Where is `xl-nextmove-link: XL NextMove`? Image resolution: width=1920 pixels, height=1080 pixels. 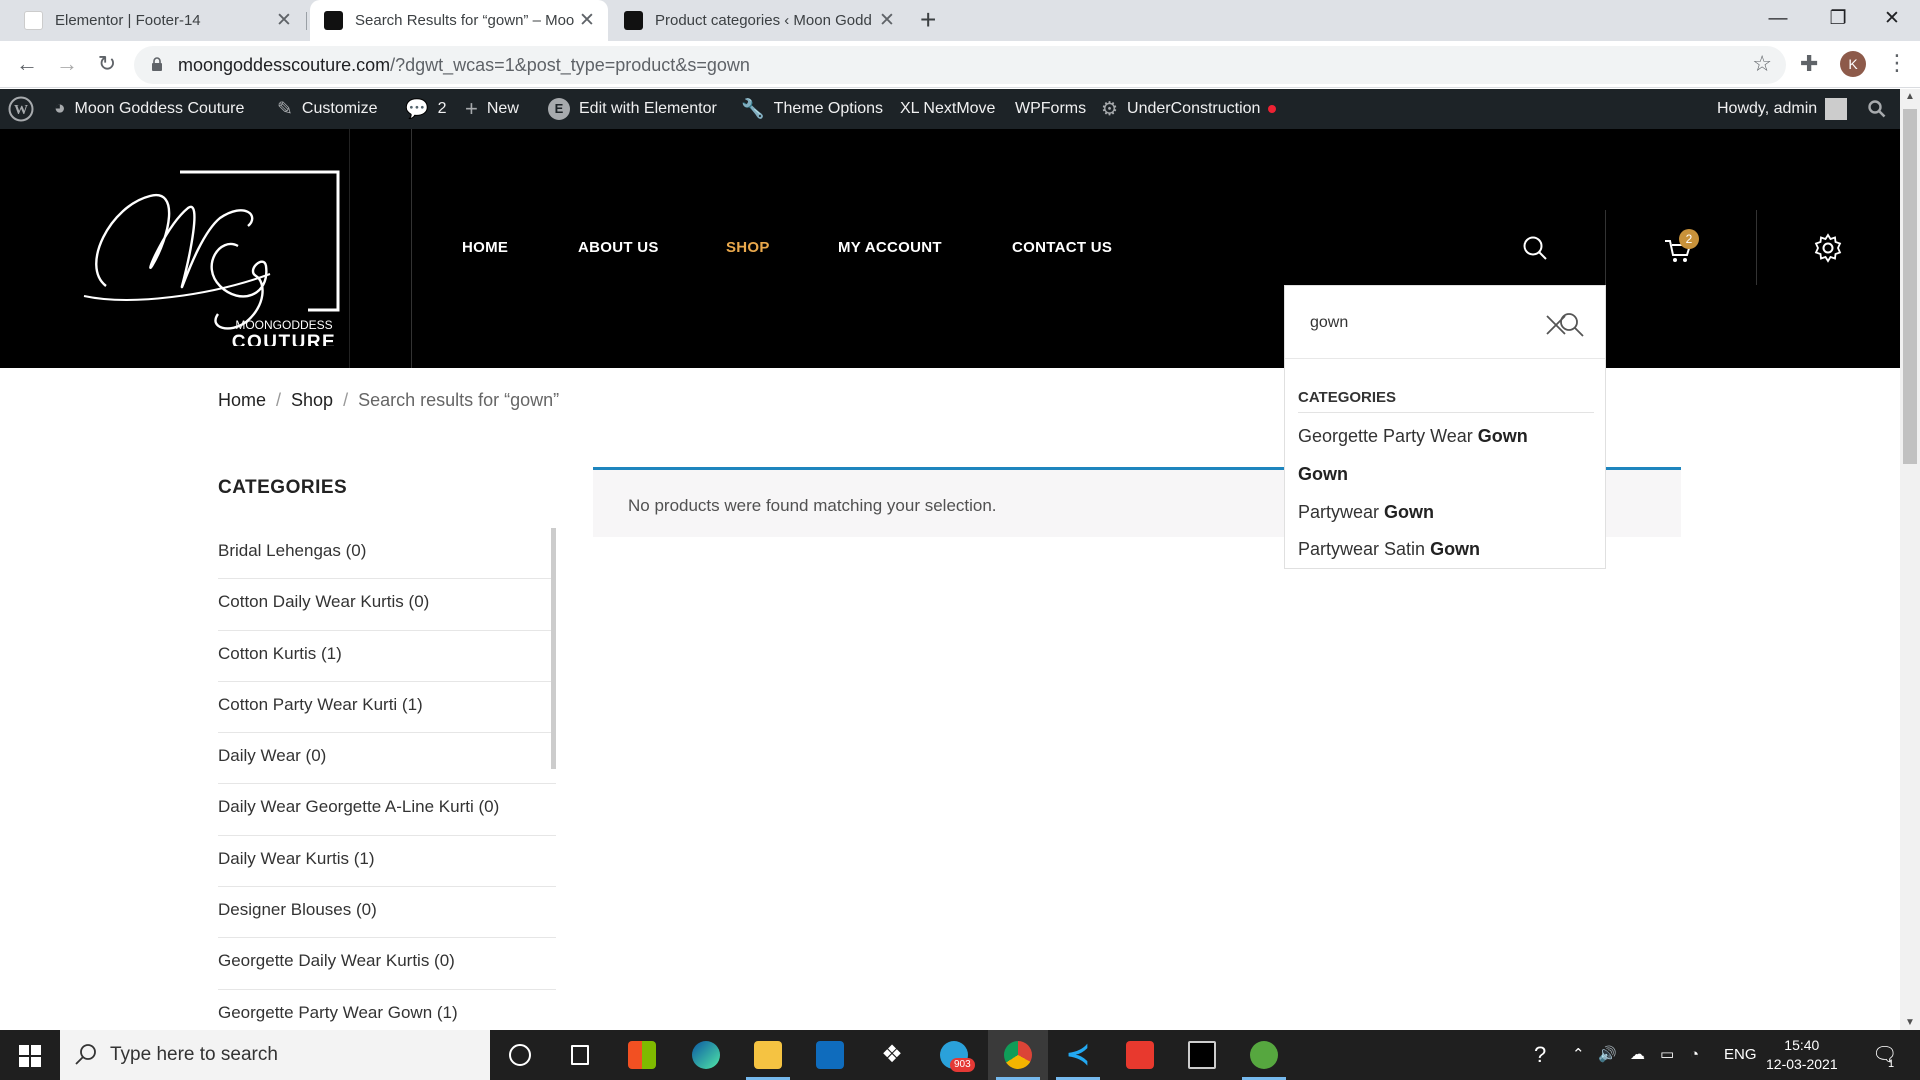 xl-nextmove-link: XL NextMove is located at coordinates (947, 109).